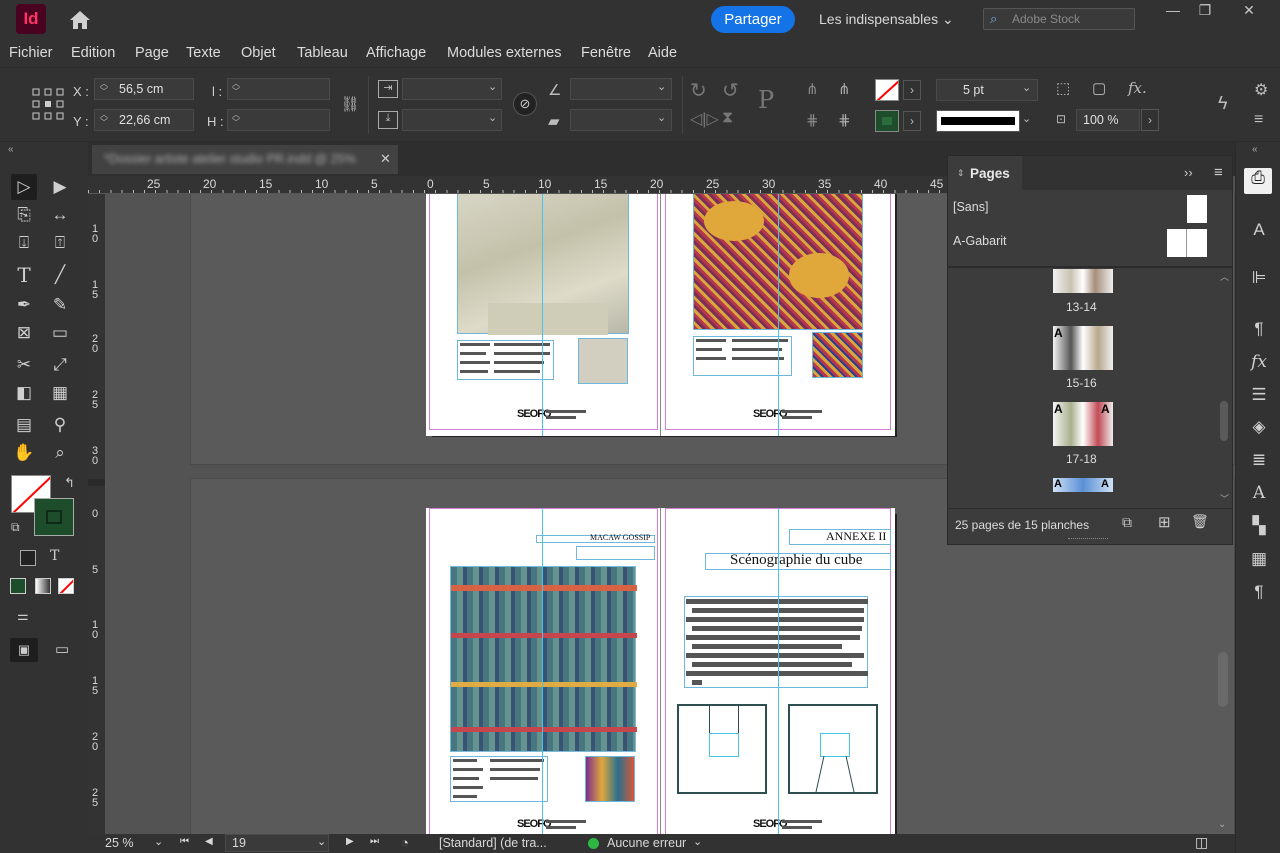 The height and width of the screenshot is (853, 1280). What do you see at coordinates (543, 659) in the screenshot?
I see `knitted-squares-image` at bounding box center [543, 659].